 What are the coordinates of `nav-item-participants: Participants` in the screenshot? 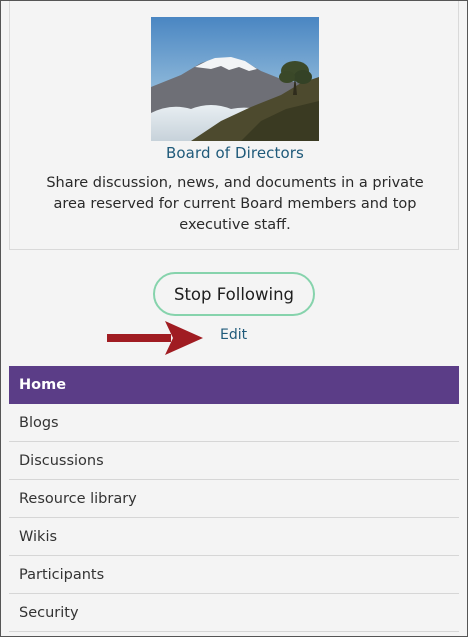 It's located at (234, 575).